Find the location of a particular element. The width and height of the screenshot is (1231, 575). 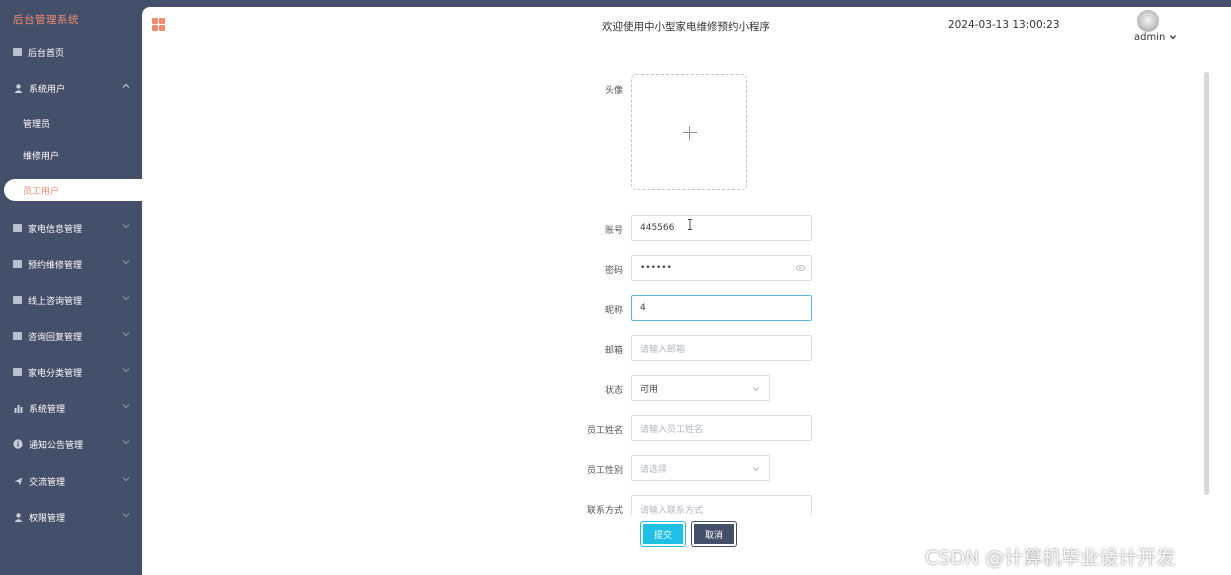

brand-title: 后台管理系统 is located at coordinates (46, 20).